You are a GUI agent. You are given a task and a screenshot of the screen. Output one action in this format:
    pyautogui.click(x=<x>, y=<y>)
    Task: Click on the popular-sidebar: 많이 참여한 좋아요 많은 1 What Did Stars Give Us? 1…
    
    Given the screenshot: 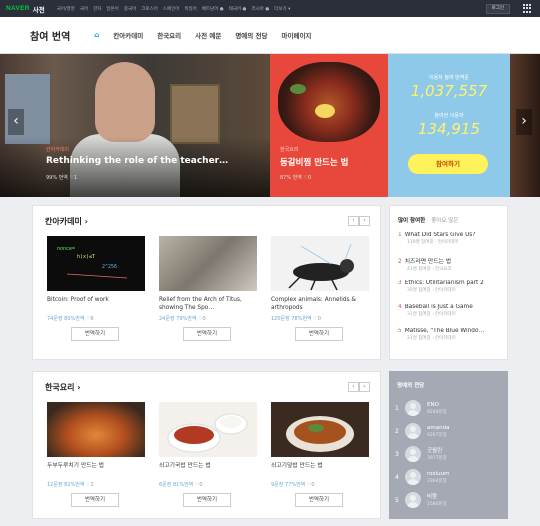 What is the action you would take?
    pyautogui.click(x=448, y=282)
    